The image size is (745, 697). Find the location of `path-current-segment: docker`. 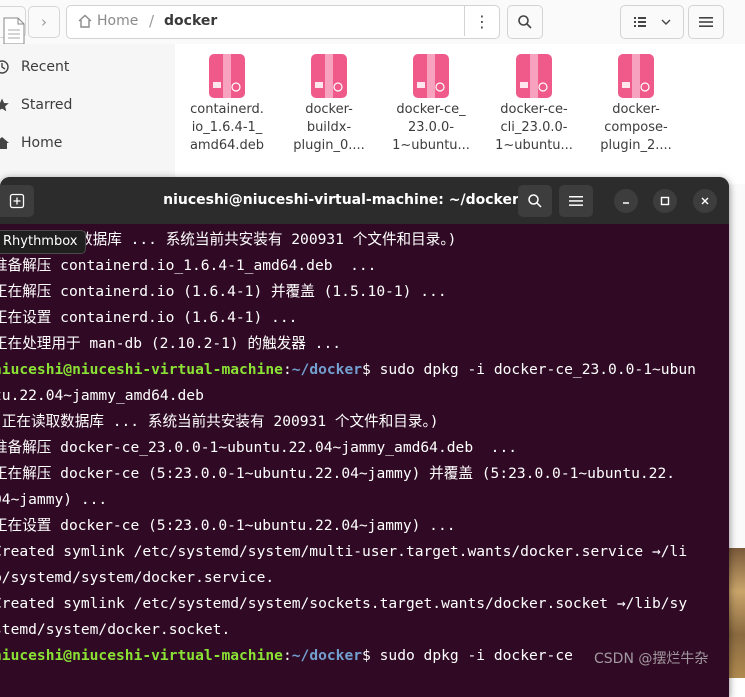

path-current-segment: docker is located at coordinates (190, 21).